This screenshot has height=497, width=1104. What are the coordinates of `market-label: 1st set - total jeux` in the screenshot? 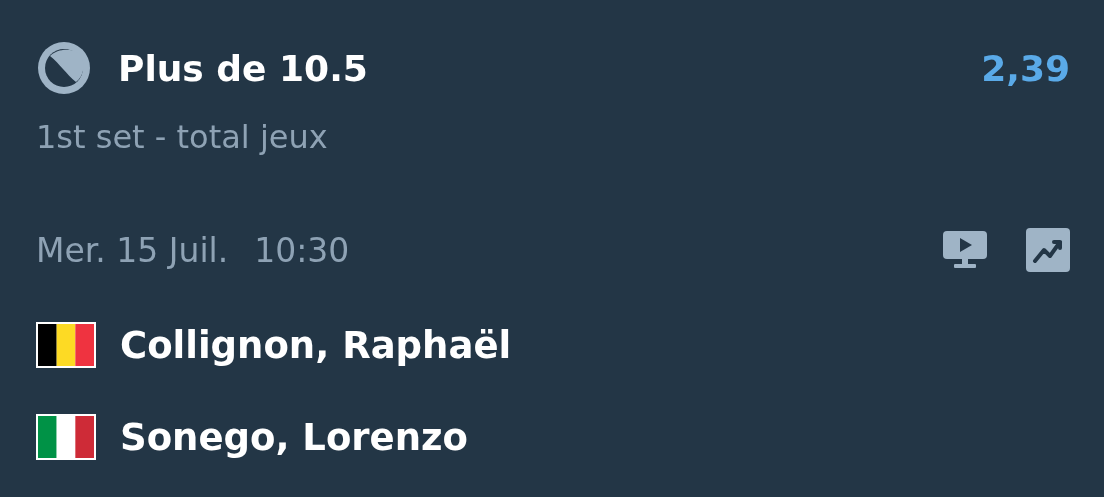 It's located at (182, 137).